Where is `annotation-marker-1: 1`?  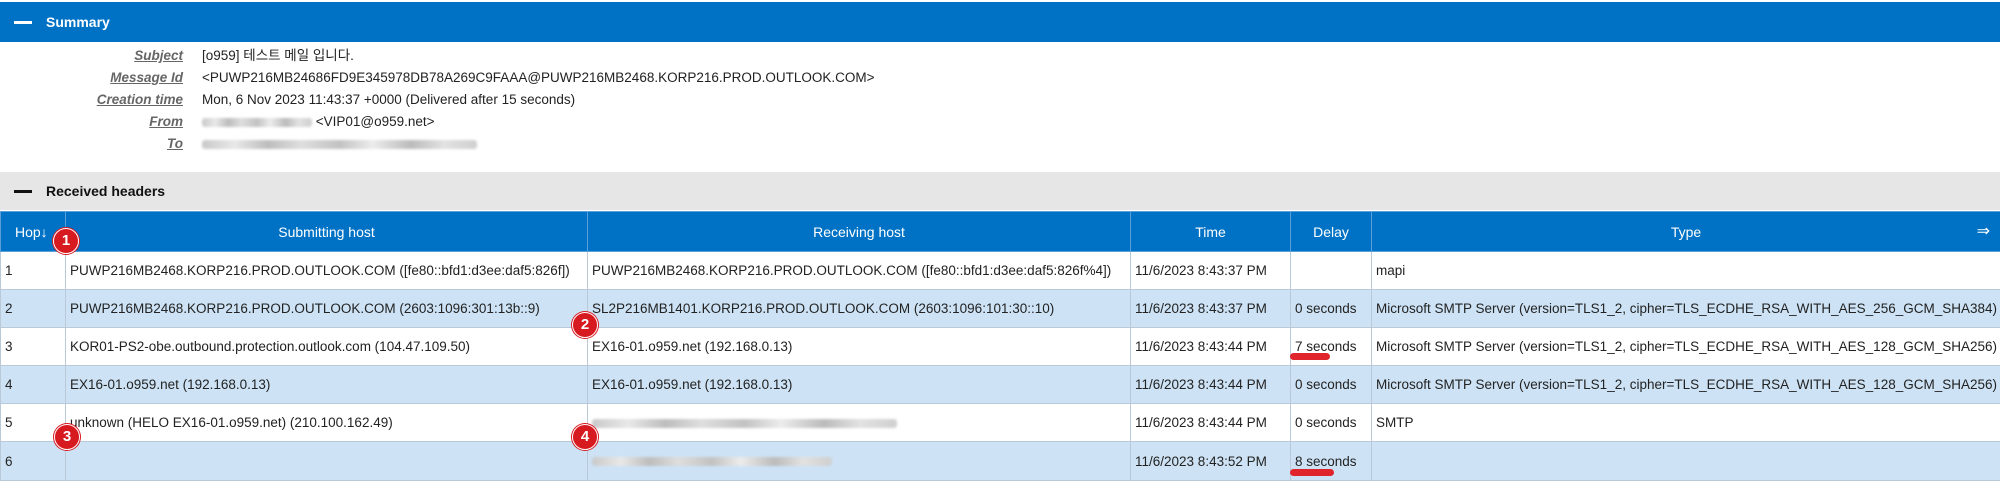
annotation-marker-1: 1 is located at coordinates (66, 241).